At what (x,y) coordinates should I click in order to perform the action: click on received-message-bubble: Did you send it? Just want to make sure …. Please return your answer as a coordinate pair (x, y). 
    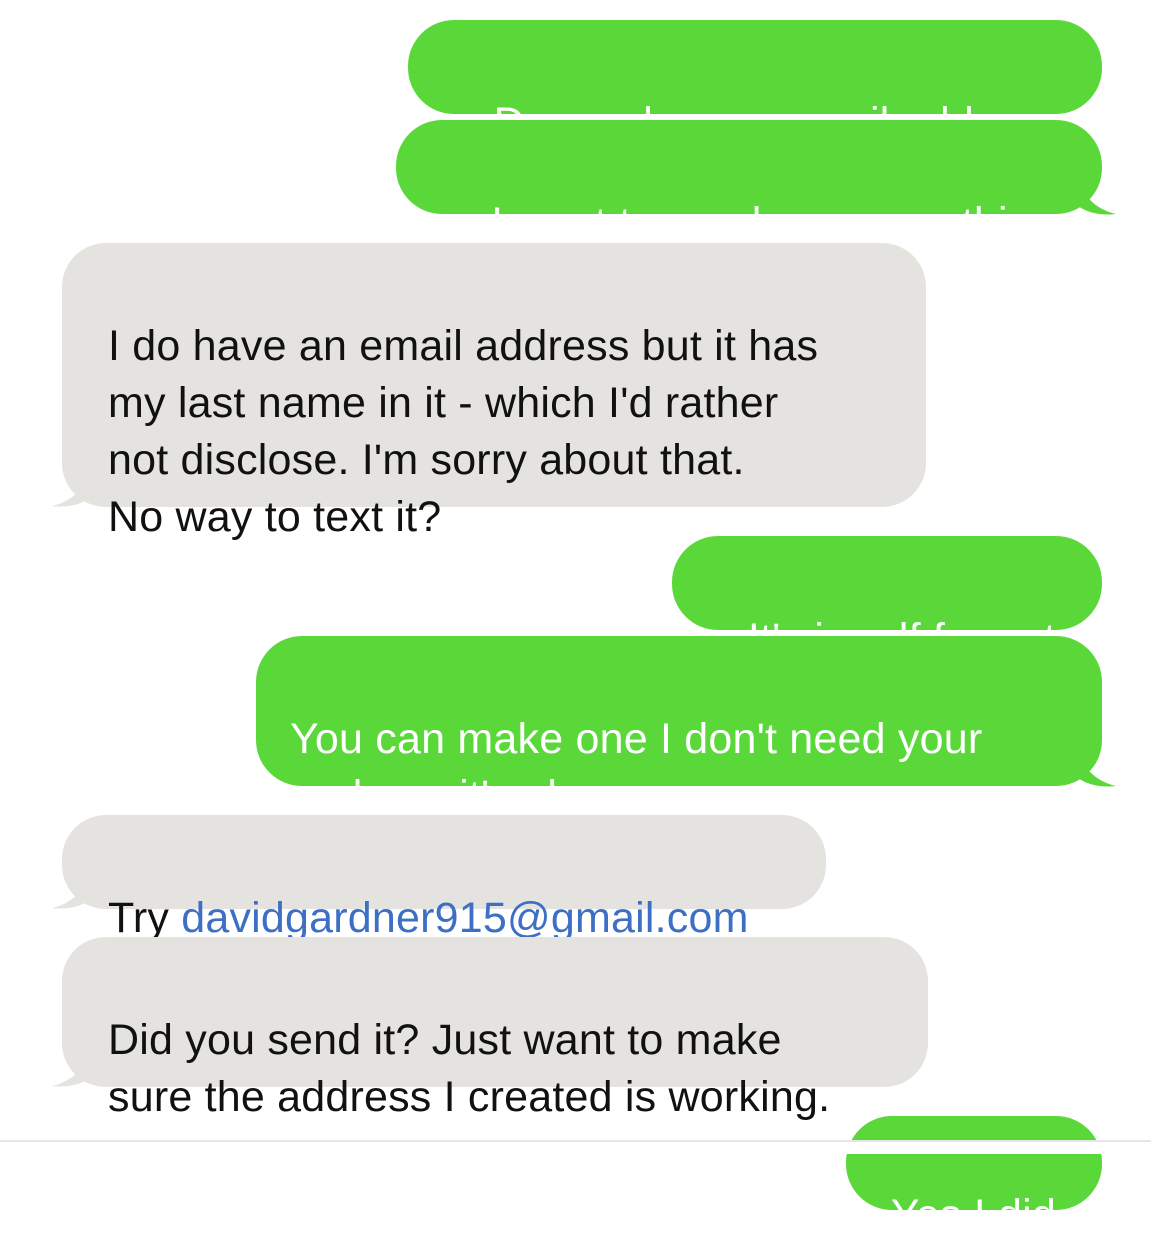
    Looking at the image, I should click on (495, 1029).